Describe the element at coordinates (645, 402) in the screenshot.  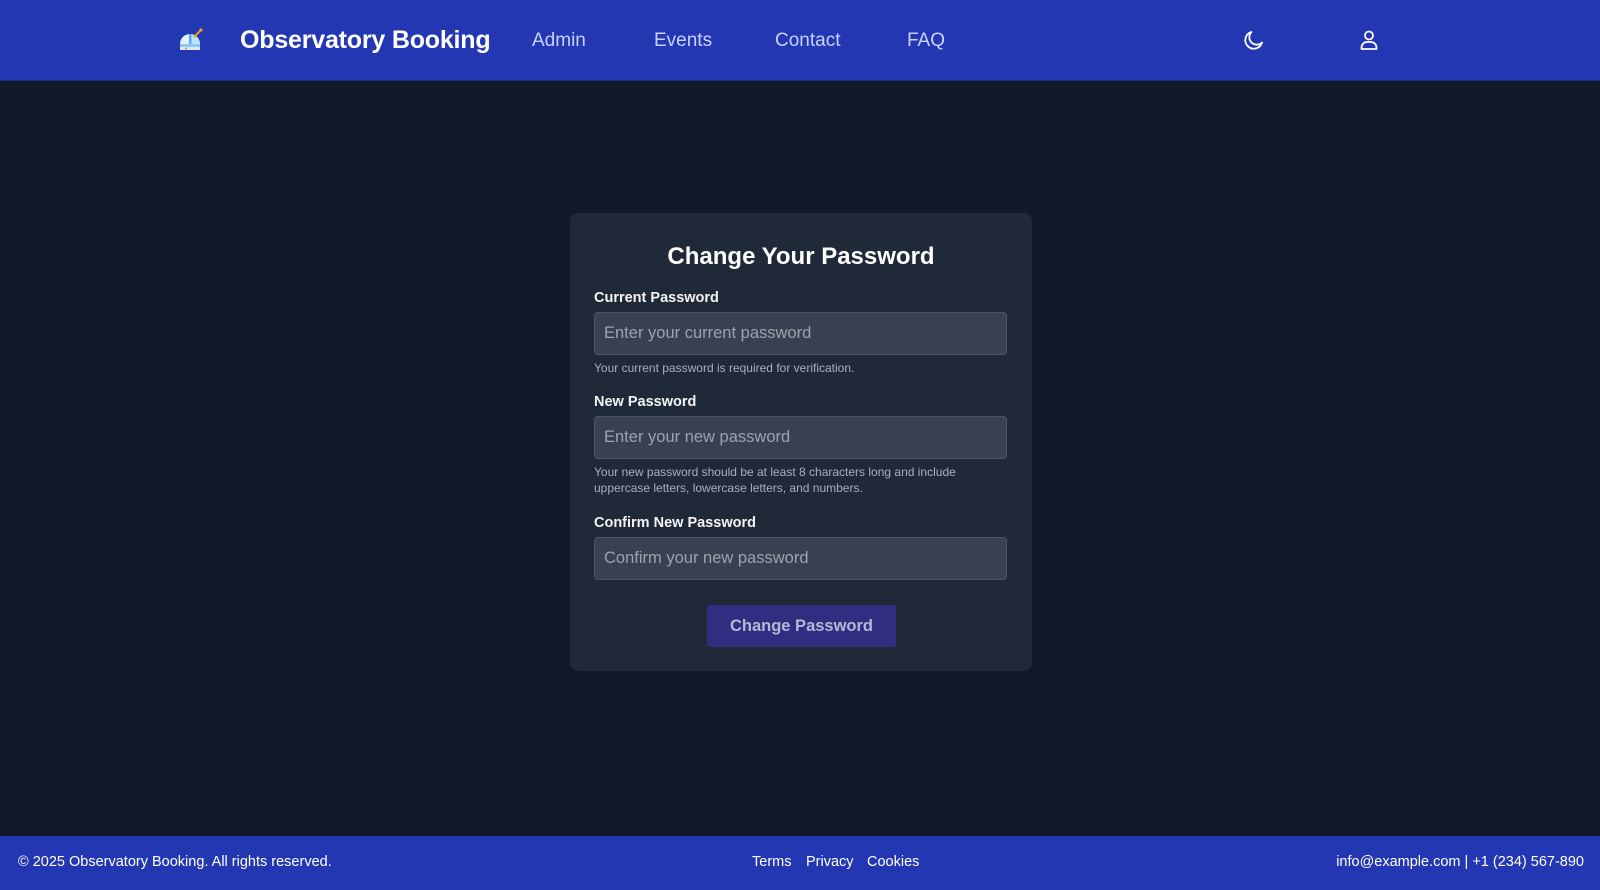
I see `new-password-label: New Password` at that location.